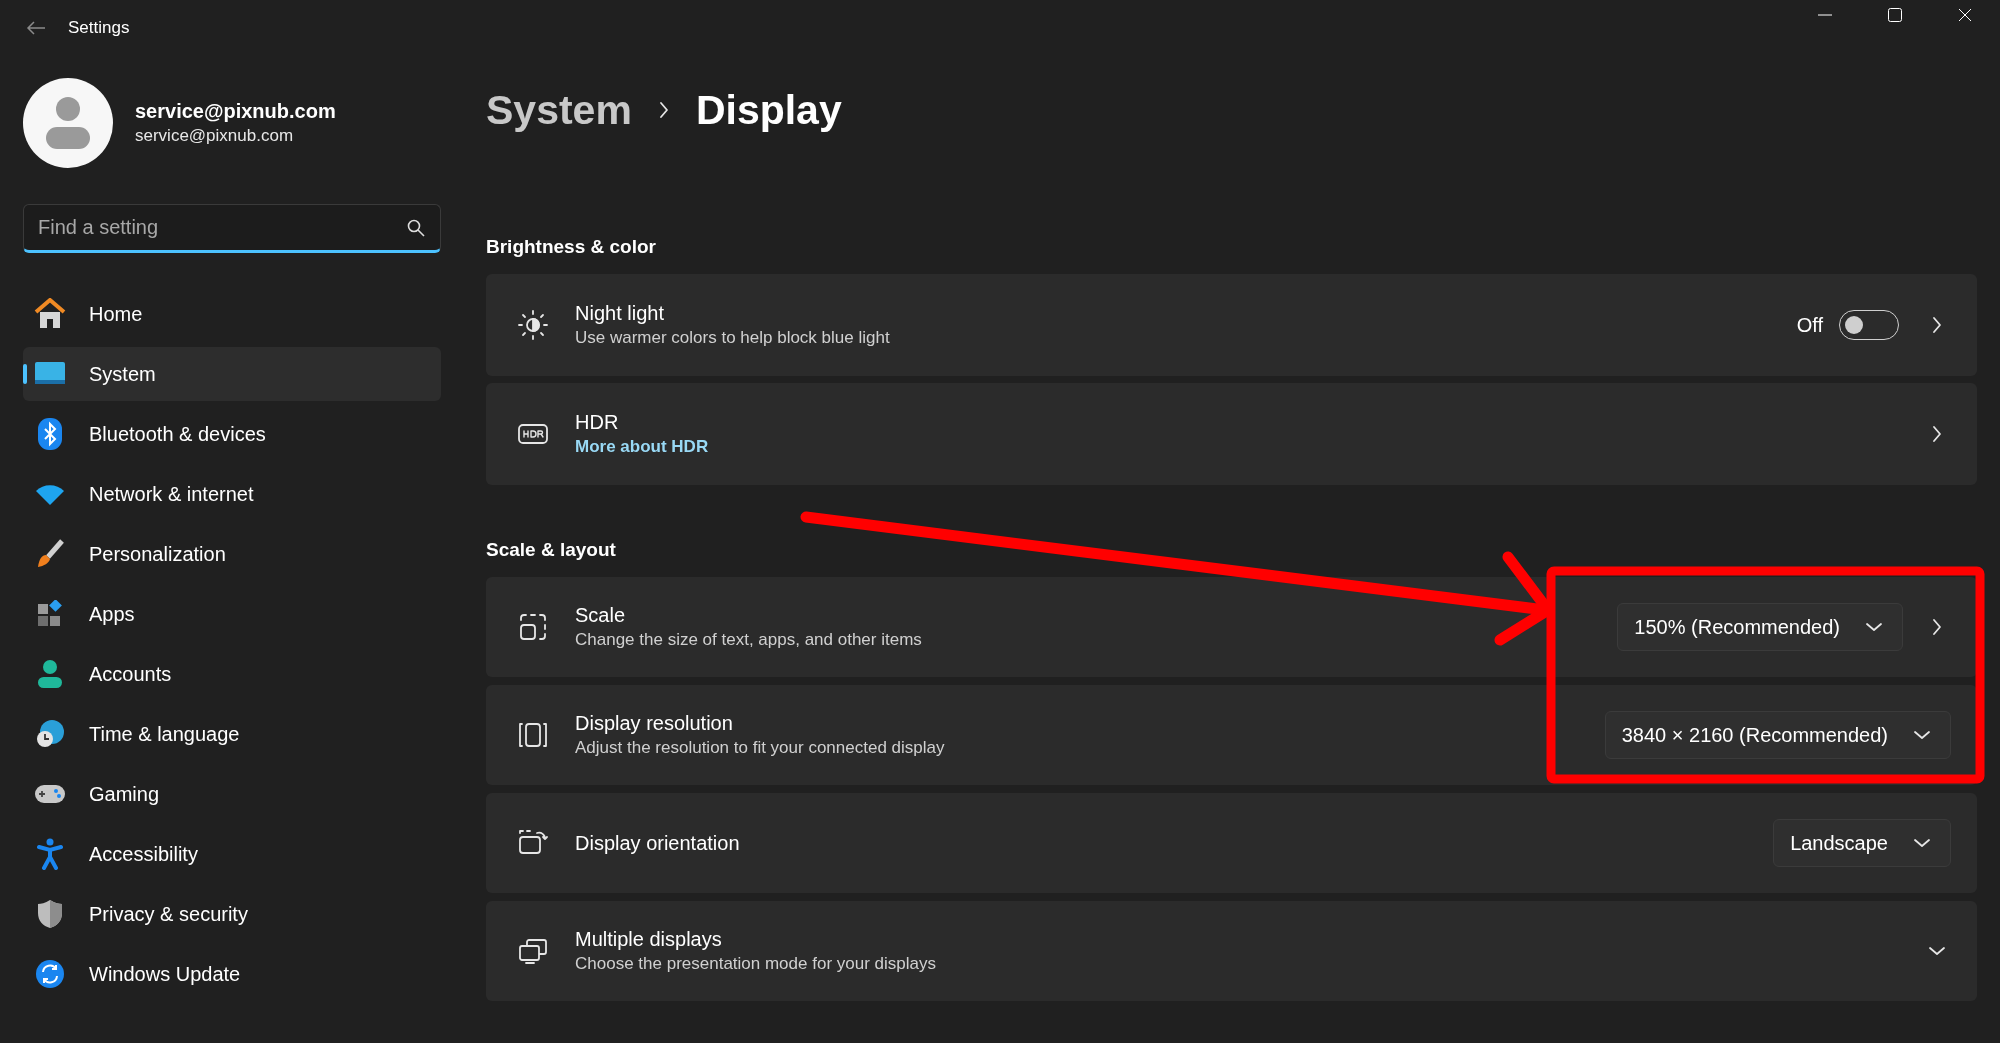 Image resolution: width=2000 pixels, height=1043 pixels. Describe the element at coordinates (768, 110) in the screenshot. I see `page-title: Display` at that location.